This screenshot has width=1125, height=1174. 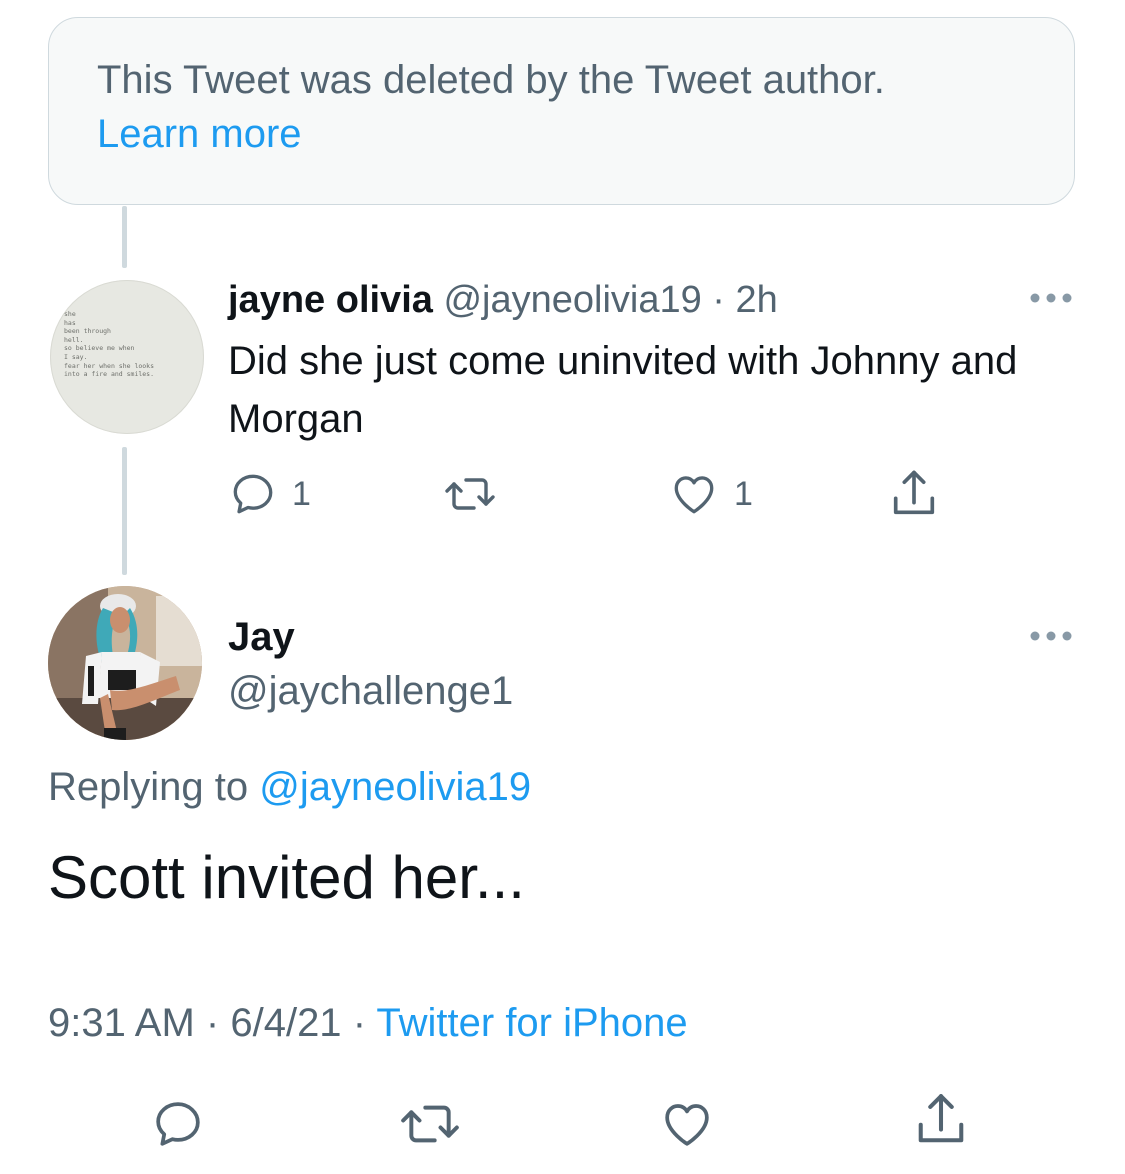 I want to click on tweet-timestamp: 9:31 AM · 6/4/21 · Twitter for iPhone, so click(x=368, y=1023).